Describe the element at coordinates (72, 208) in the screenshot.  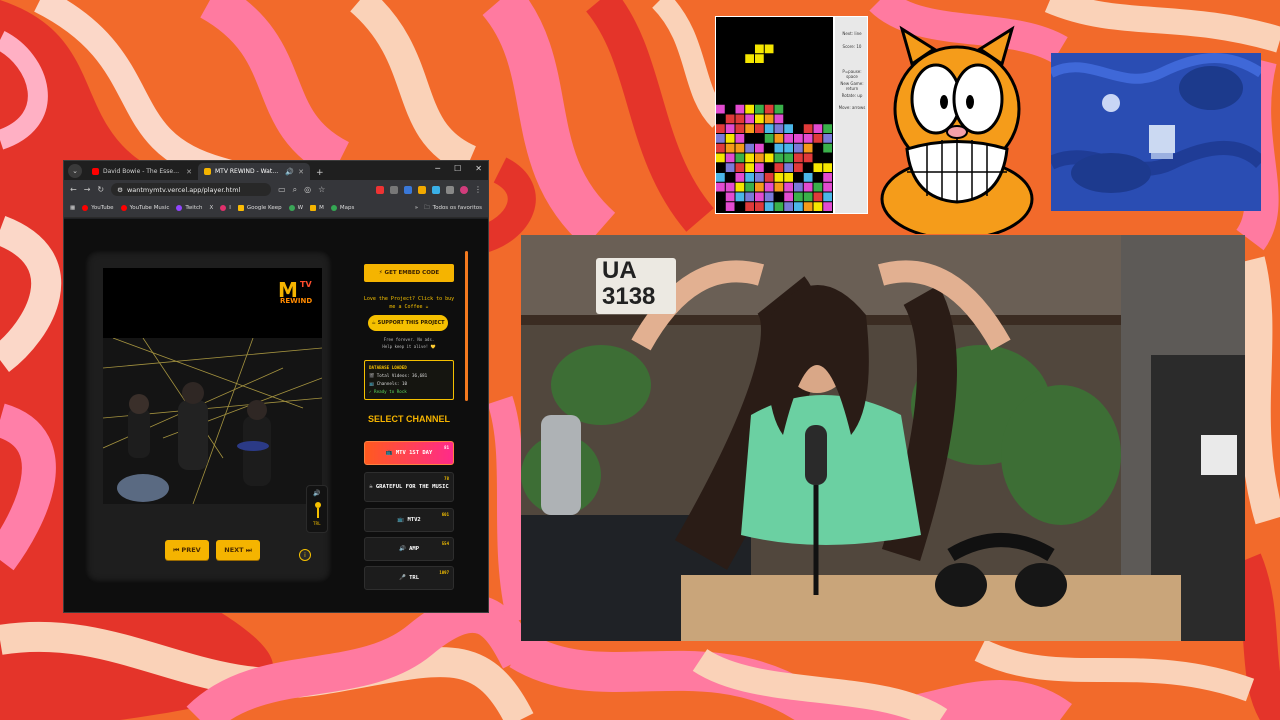
I see `apps-grid-icon: ▦` at that location.